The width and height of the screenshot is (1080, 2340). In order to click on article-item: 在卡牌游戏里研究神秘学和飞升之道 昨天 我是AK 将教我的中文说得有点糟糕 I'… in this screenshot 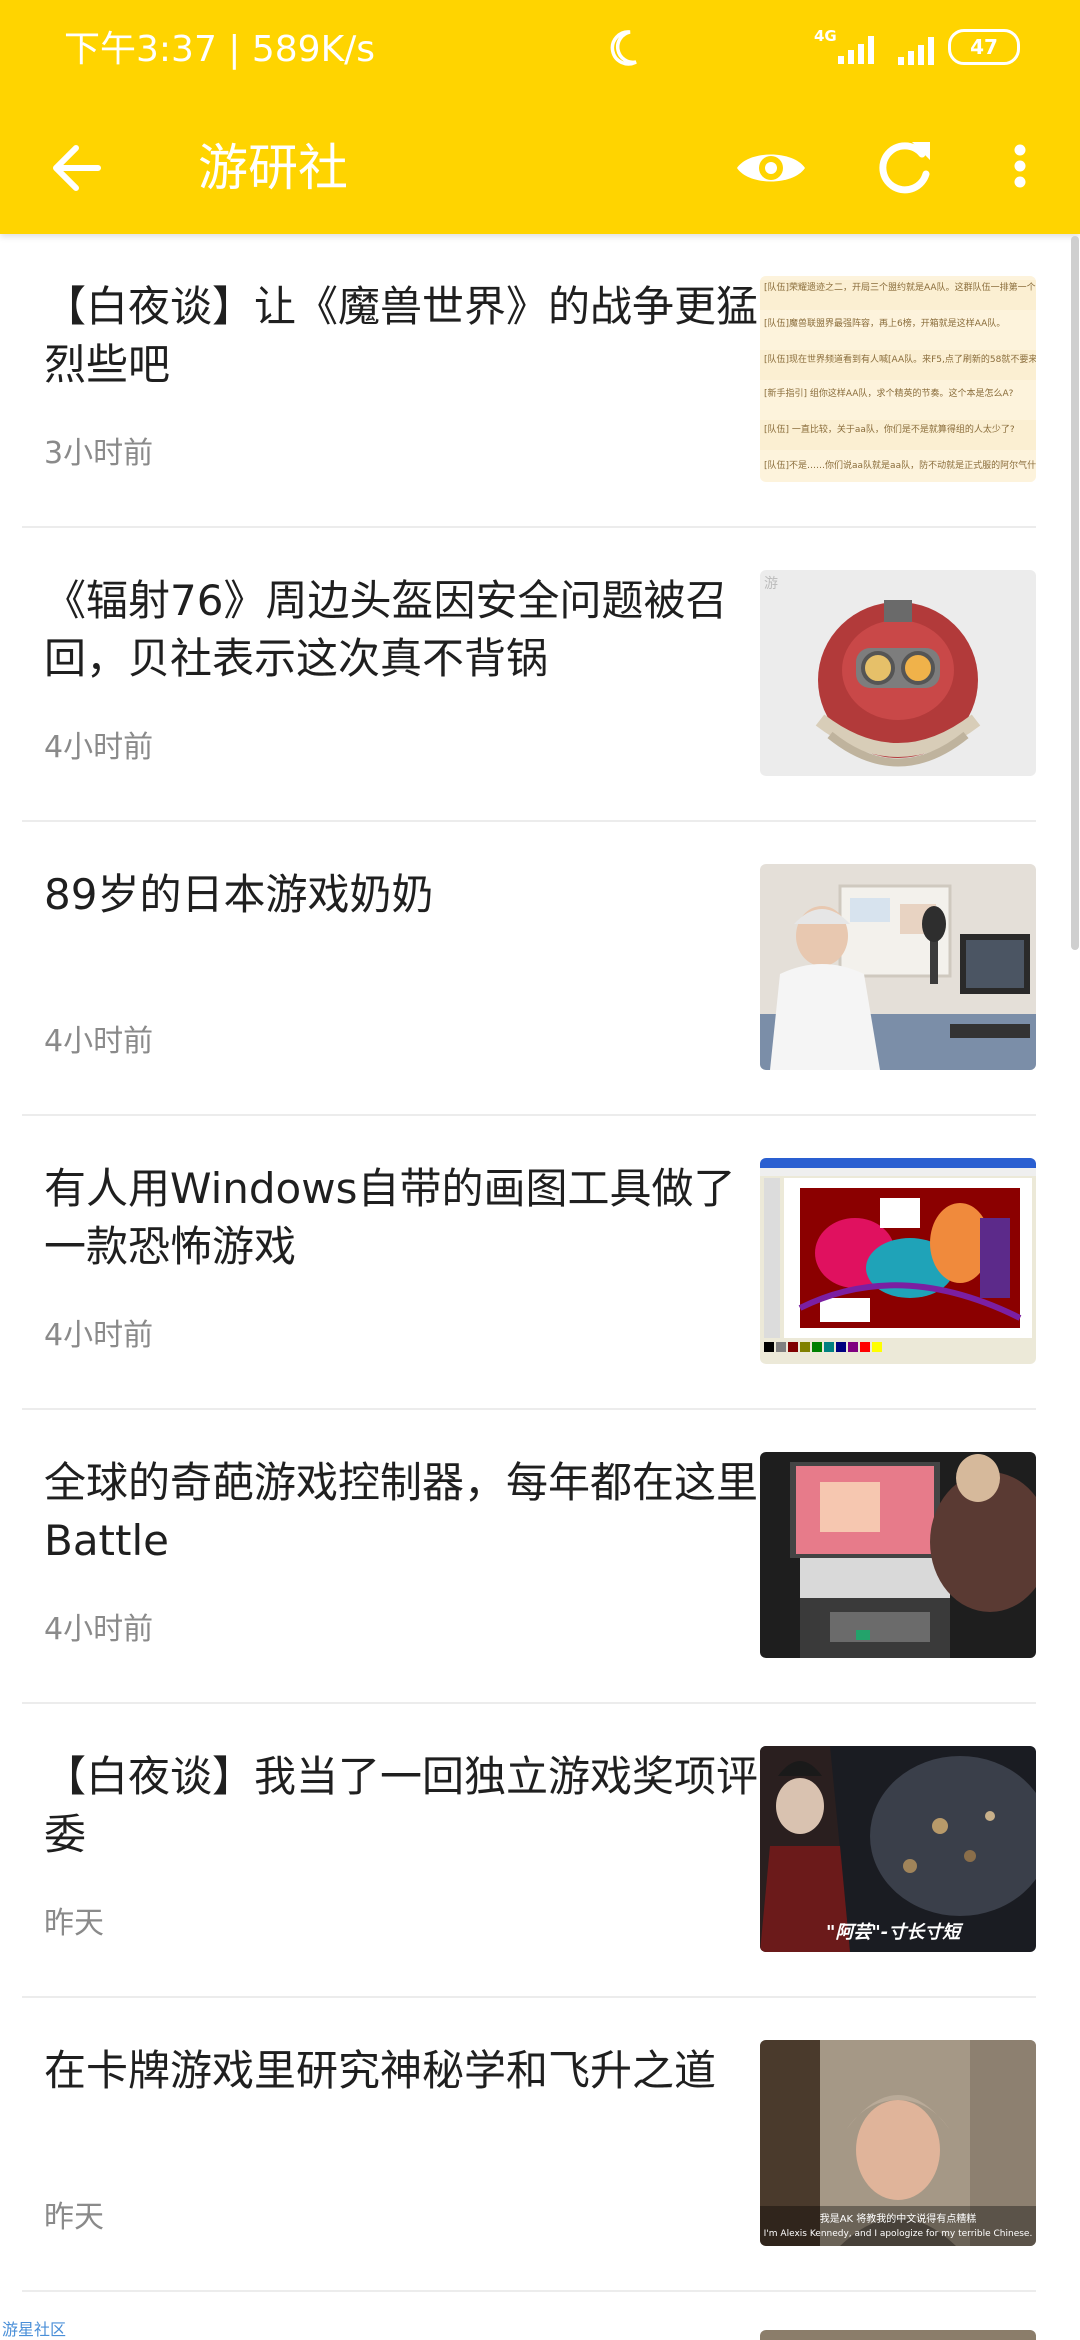, I will do `click(529, 2145)`.